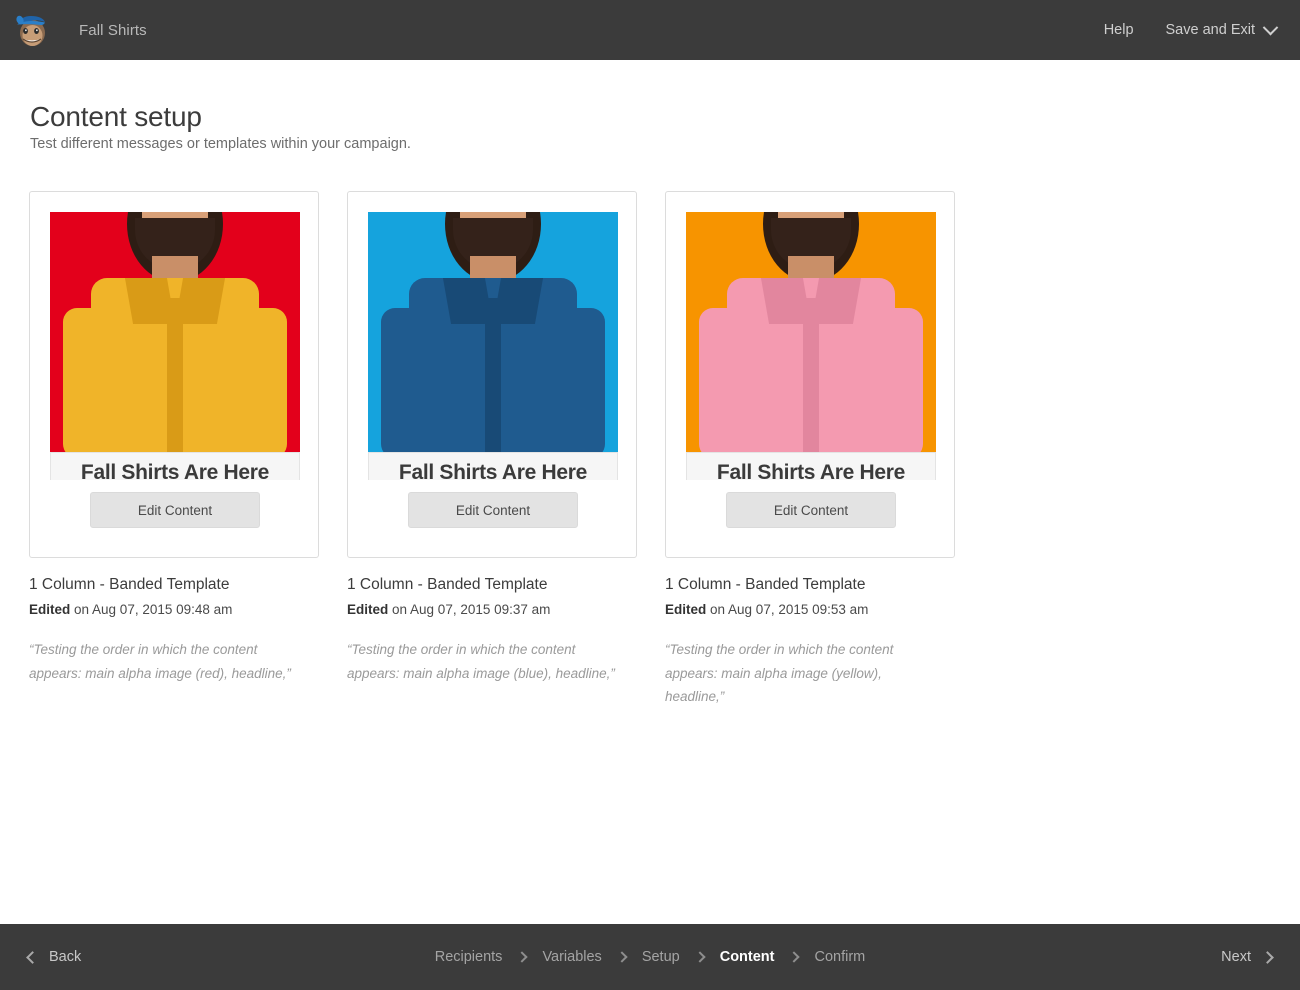 This screenshot has width=1300, height=990. I want to click on next-label: Next, so click(1236, 957).